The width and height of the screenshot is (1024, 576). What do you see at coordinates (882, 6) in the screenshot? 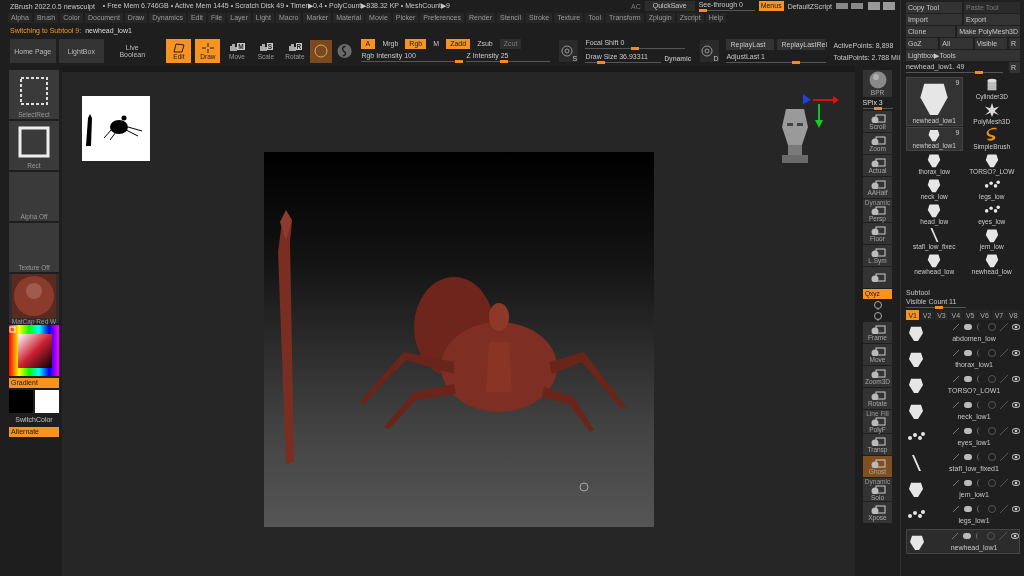
I see `window-icon` at bounding box center [882, 6].